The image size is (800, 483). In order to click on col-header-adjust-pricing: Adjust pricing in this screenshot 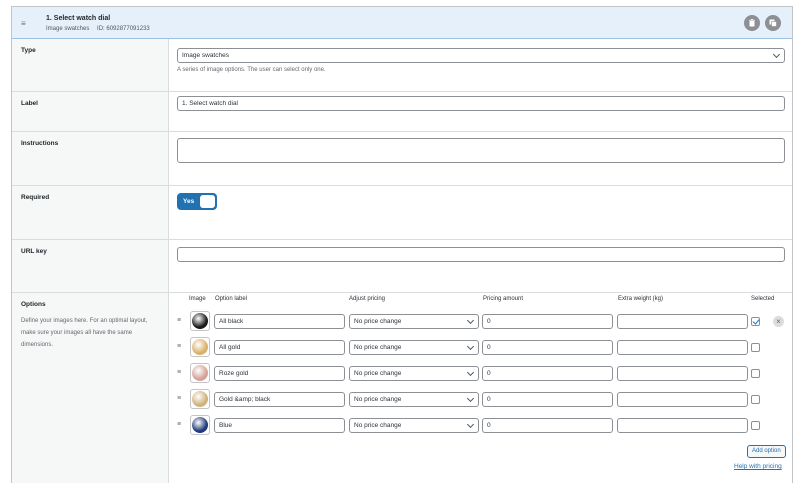, I will do `click(367, 299)`.